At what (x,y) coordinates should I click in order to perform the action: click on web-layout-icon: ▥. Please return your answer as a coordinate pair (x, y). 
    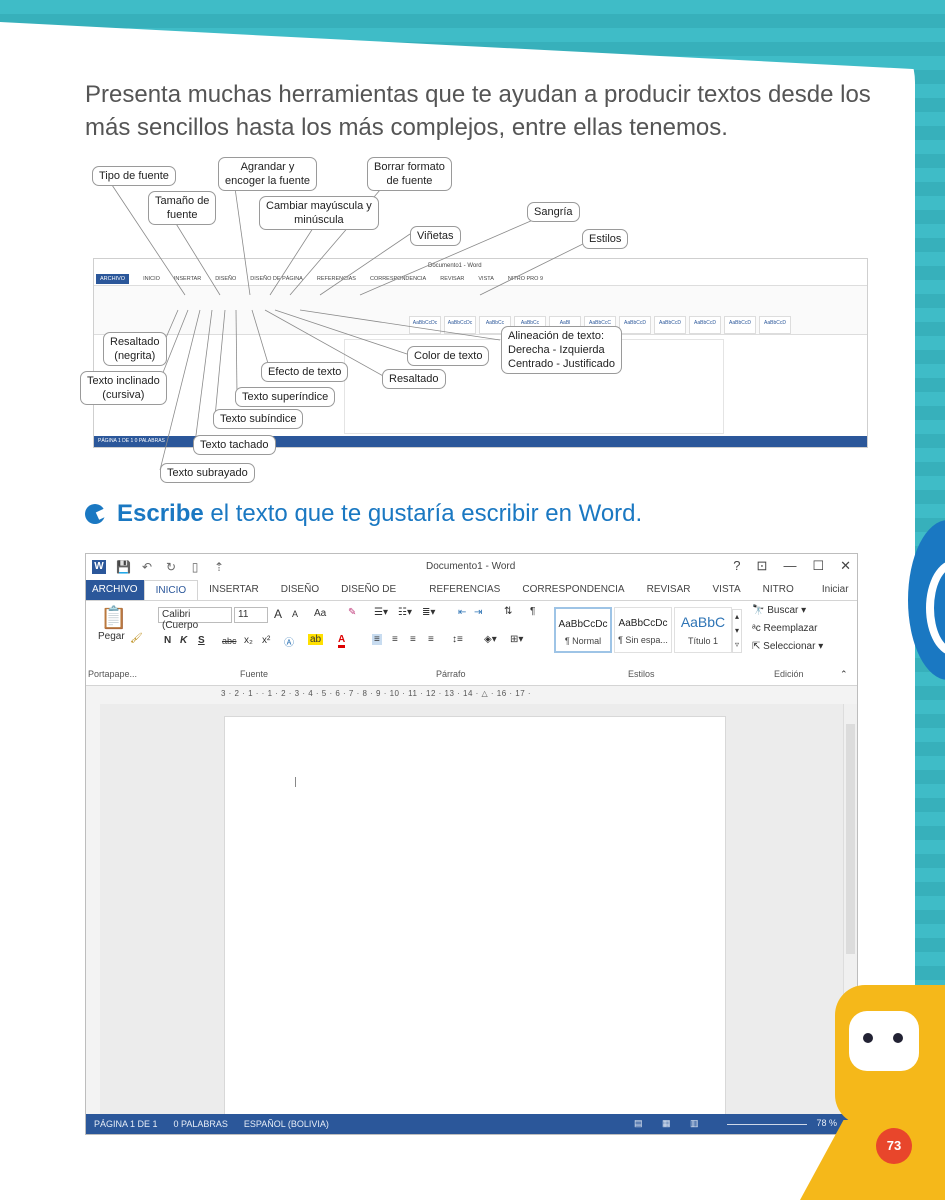
    Looking at the image, I should click on (694, 1123).